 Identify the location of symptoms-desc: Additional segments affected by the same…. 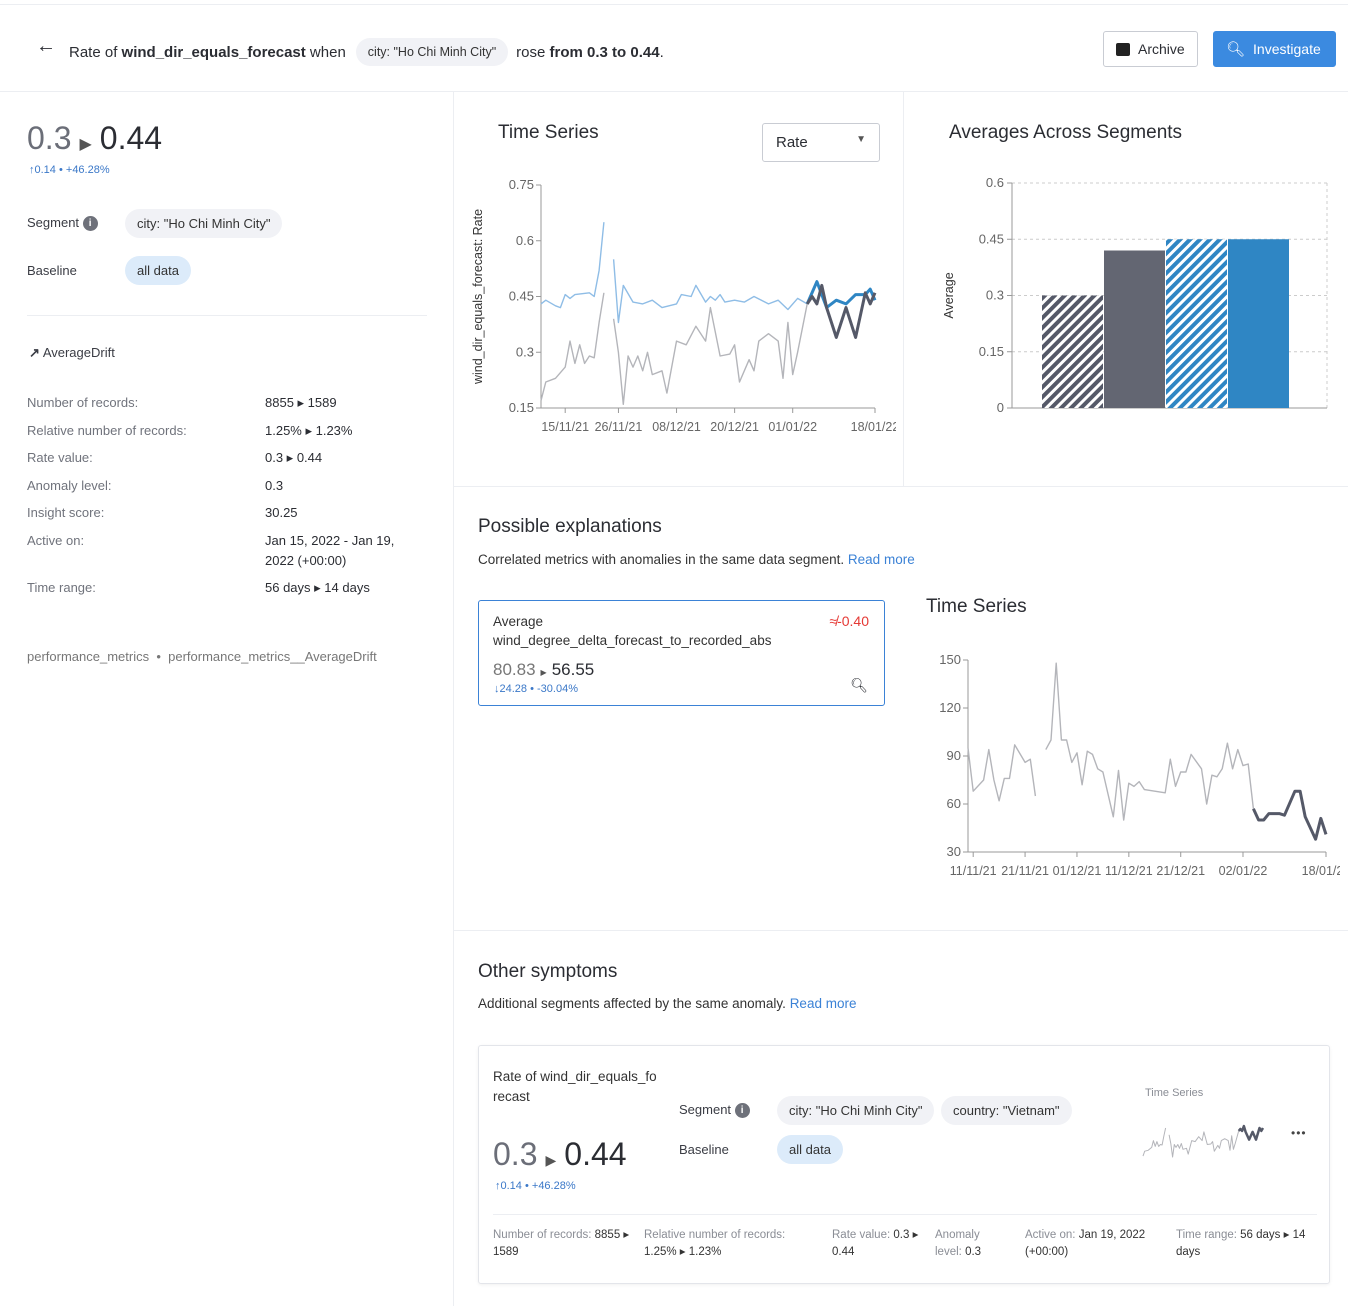
(667, 1003).